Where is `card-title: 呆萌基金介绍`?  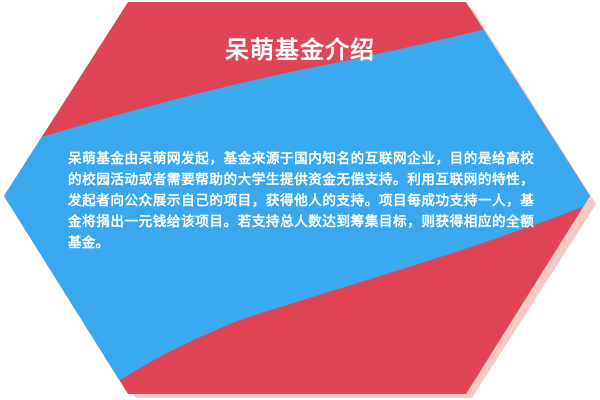
card-title: 呆萌基金介绍 is located at coordinates (300, 50).